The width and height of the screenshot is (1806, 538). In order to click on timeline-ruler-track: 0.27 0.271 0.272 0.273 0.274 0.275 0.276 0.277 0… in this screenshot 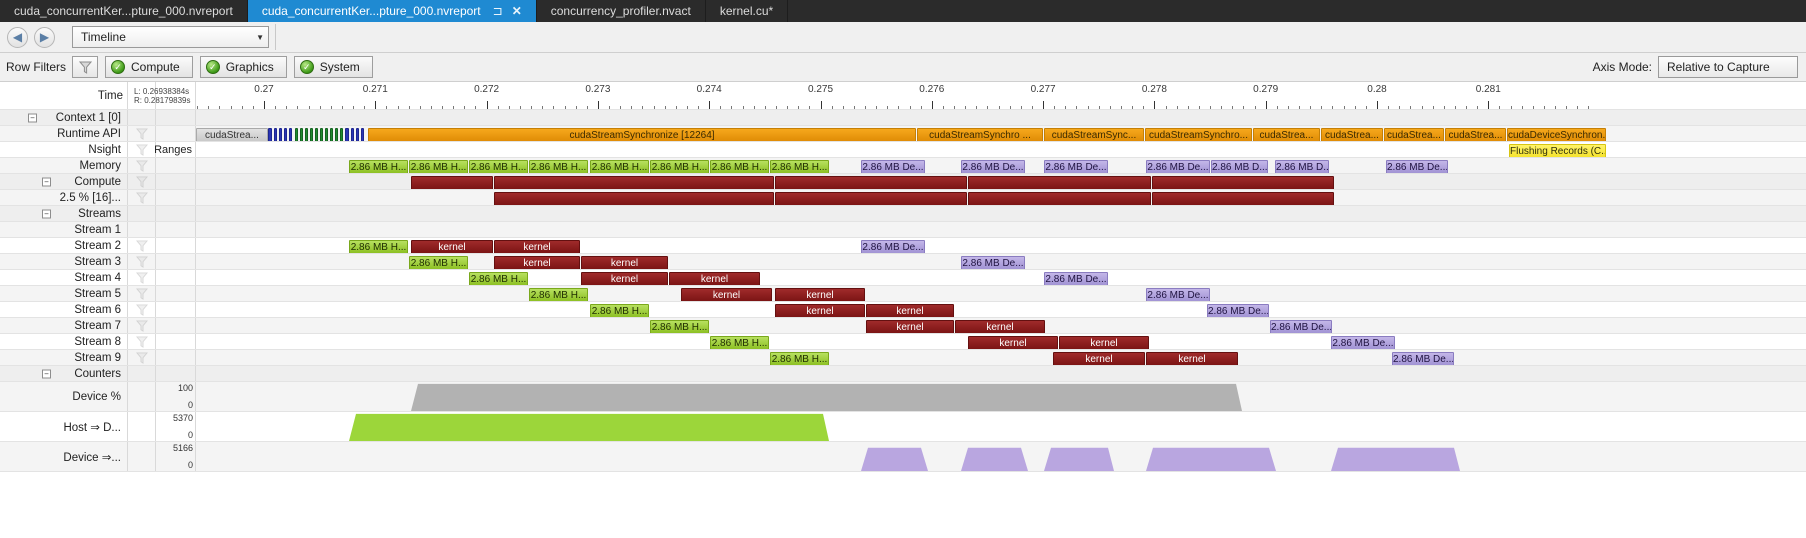, I will do `click(1001, 95)`.